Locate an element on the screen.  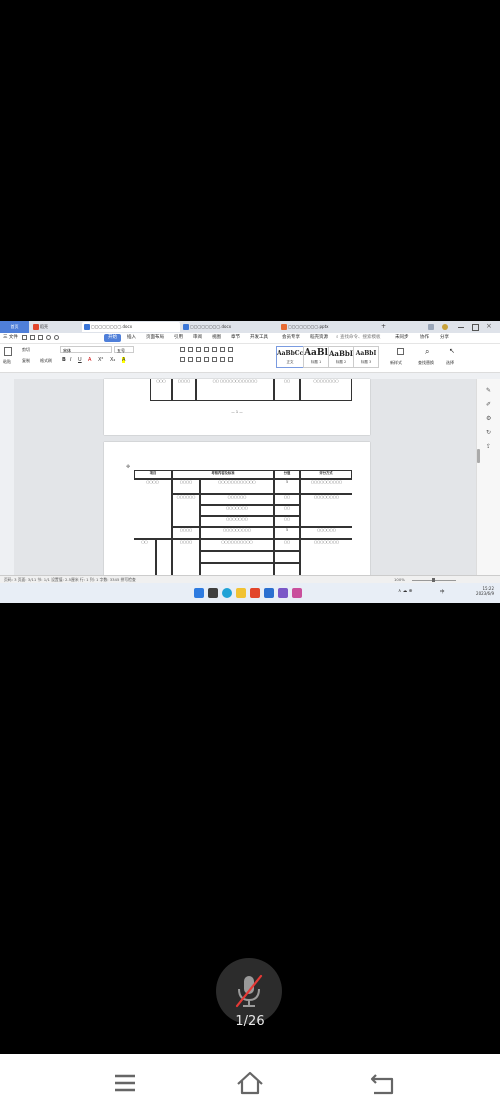
menu-sections: 章节 is located at coordinates (235, 338).